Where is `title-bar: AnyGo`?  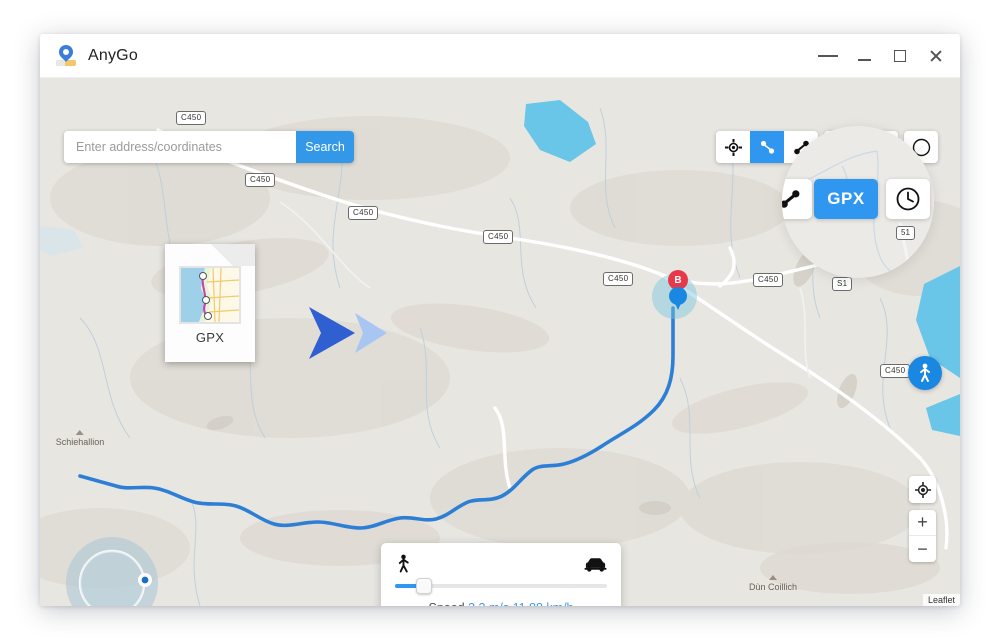
title-bar: AnyGo is located at coordinates (500, 56).